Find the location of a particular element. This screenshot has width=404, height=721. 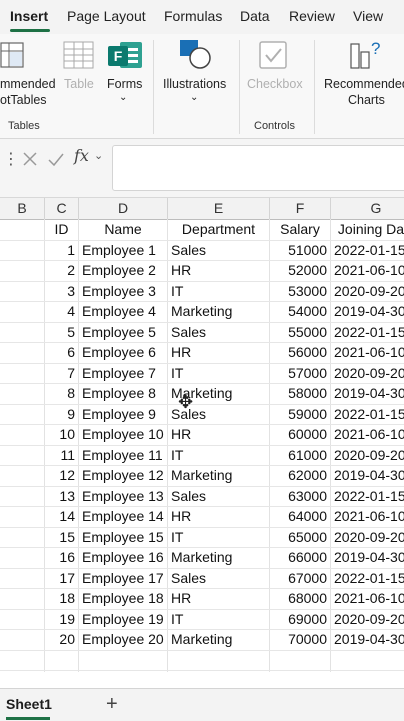

cell-salary: 68000 is located at coordinates (298, 598).